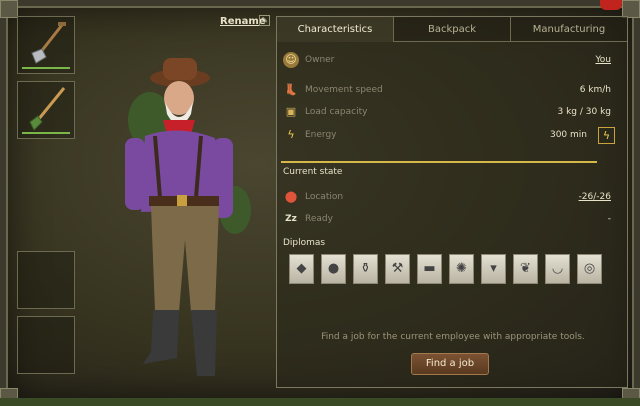  I want to click on tab-manufacturing: Manufacturing, so click(569, 29).